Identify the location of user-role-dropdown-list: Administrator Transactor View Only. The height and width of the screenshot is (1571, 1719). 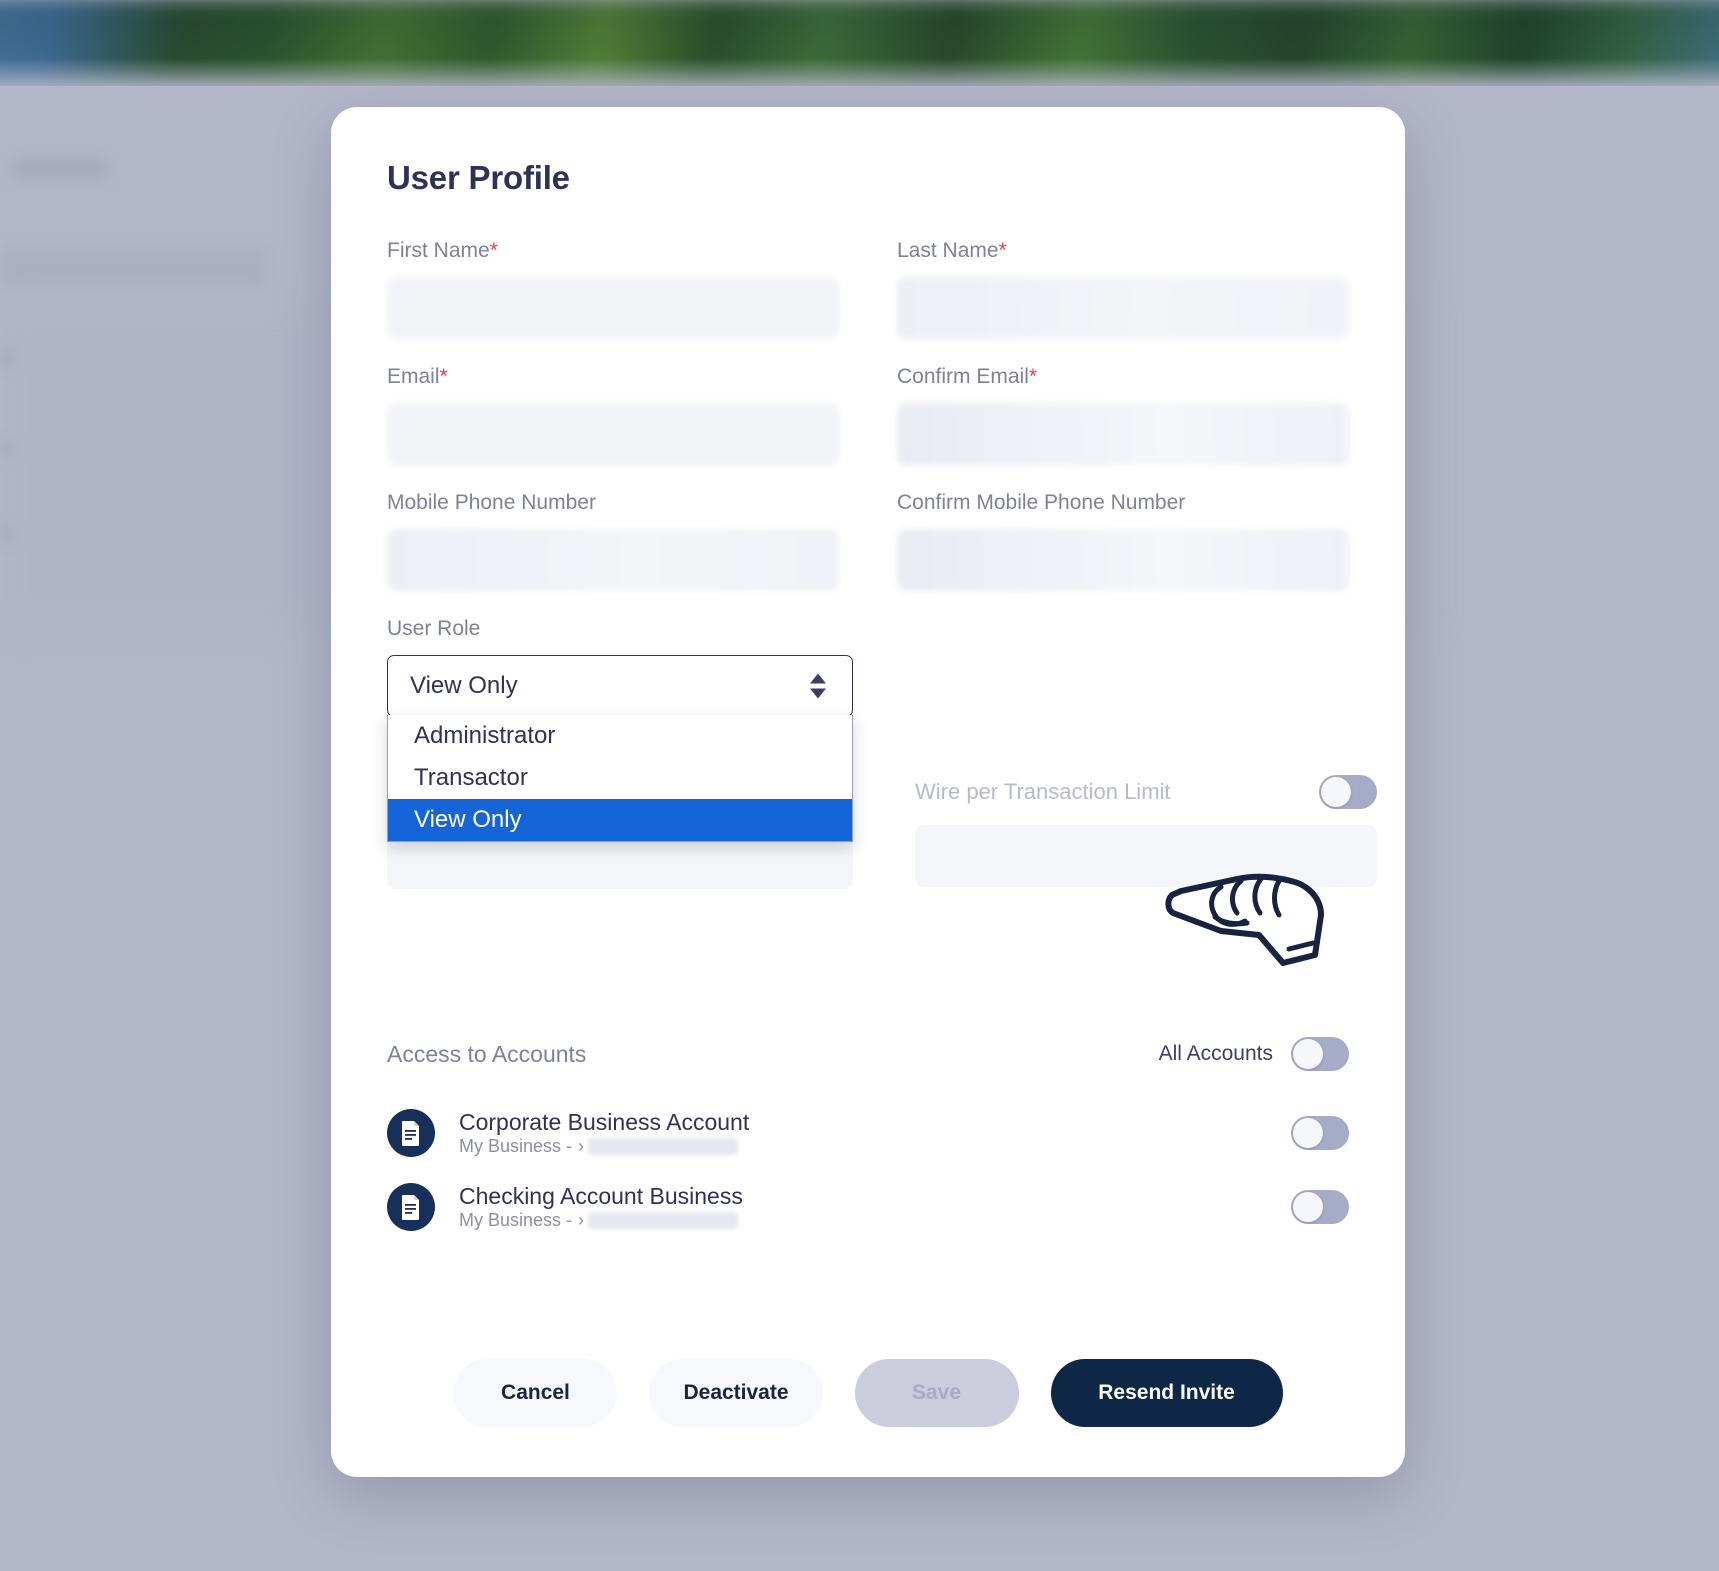
(620, 778).